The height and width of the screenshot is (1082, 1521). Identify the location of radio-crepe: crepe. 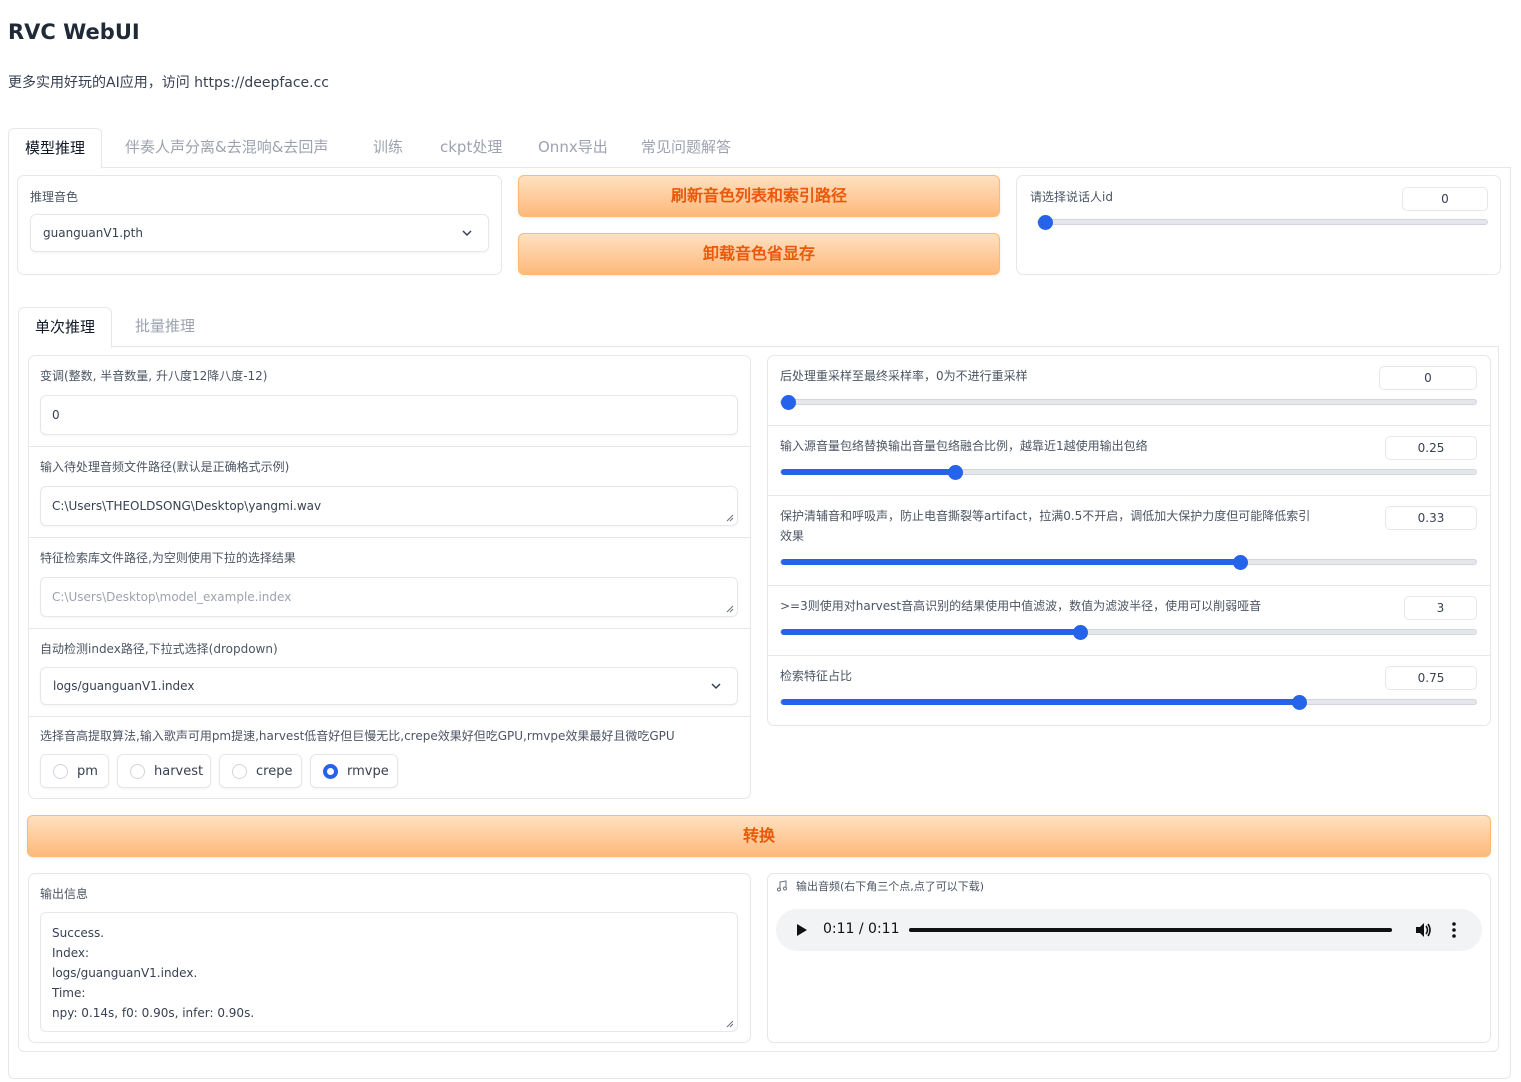
(260, 771).